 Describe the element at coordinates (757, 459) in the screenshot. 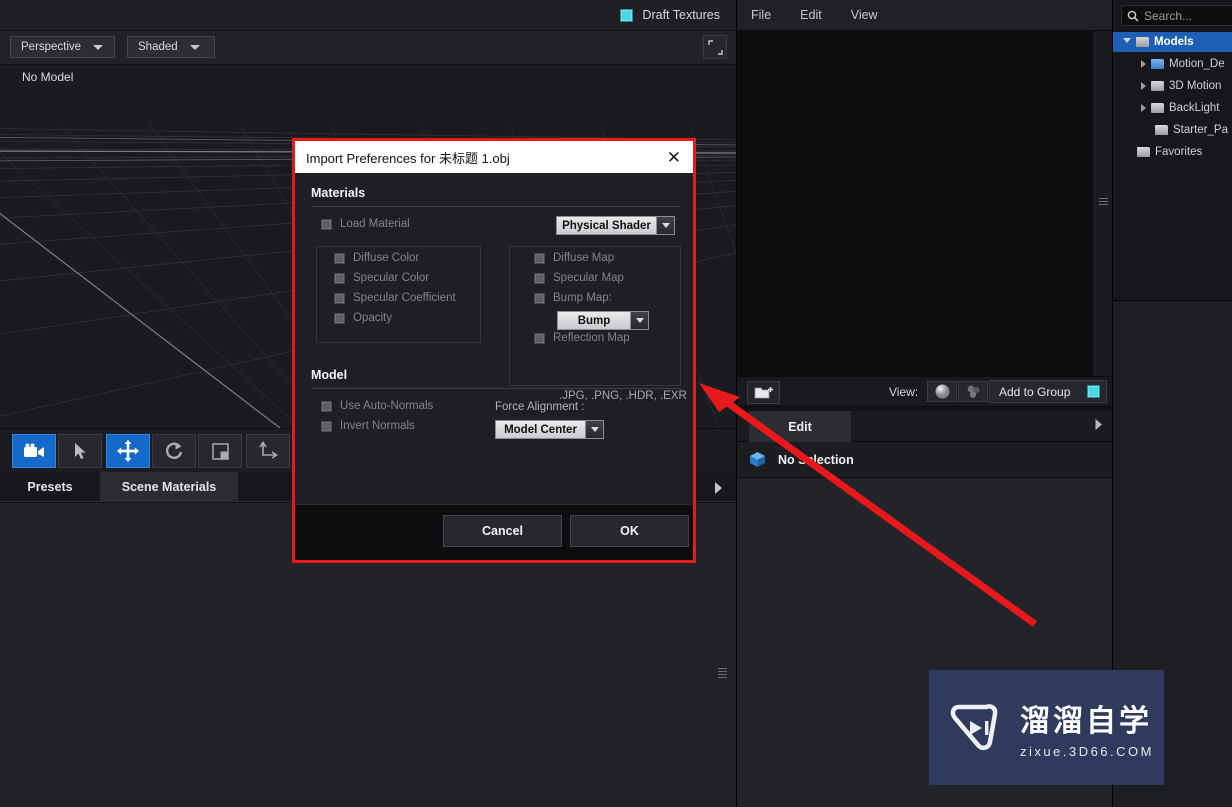

I see `cube-icon` at that location.